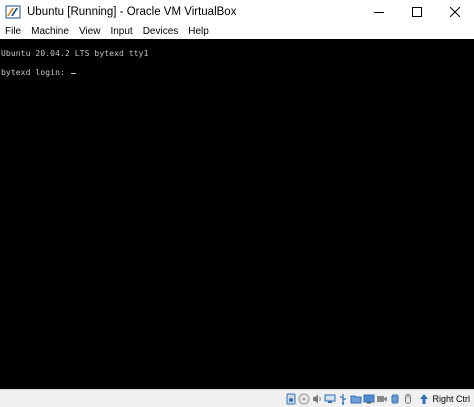  Describe the element at coordinates (90, 31) in the screenshot. I see `menu-view: View` at that location.